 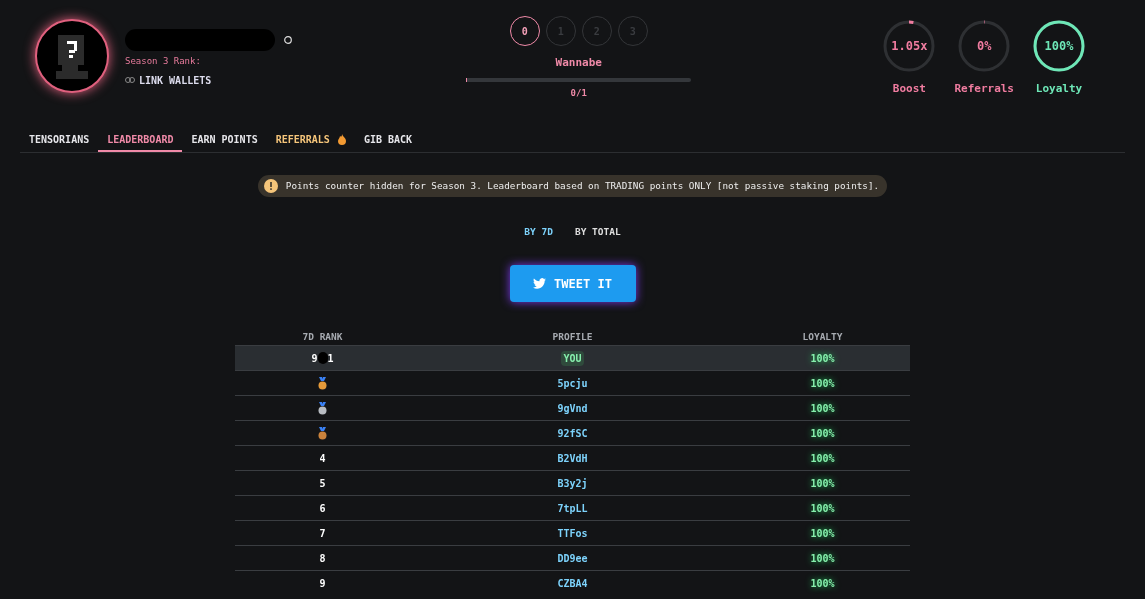 I want to click on profile-link: 92fSC, so click(x=572, y=433).